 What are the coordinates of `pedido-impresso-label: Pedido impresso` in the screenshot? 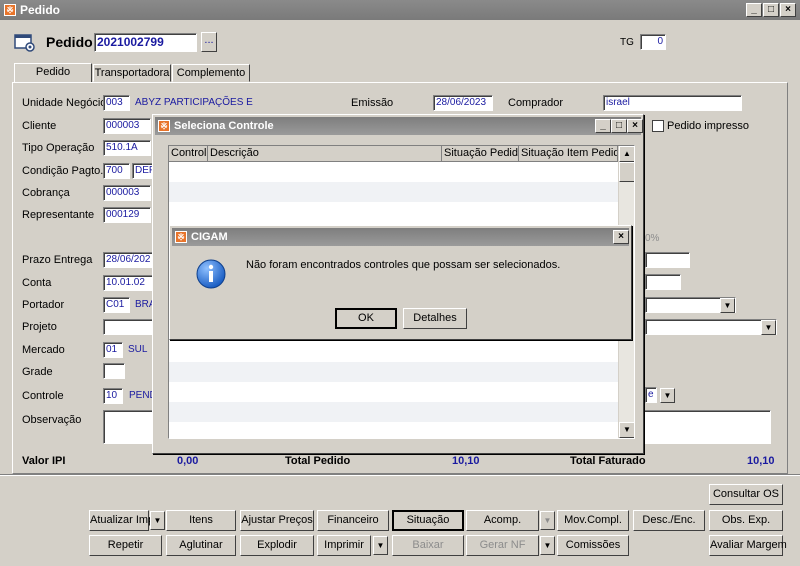 It's located at (708, 126).